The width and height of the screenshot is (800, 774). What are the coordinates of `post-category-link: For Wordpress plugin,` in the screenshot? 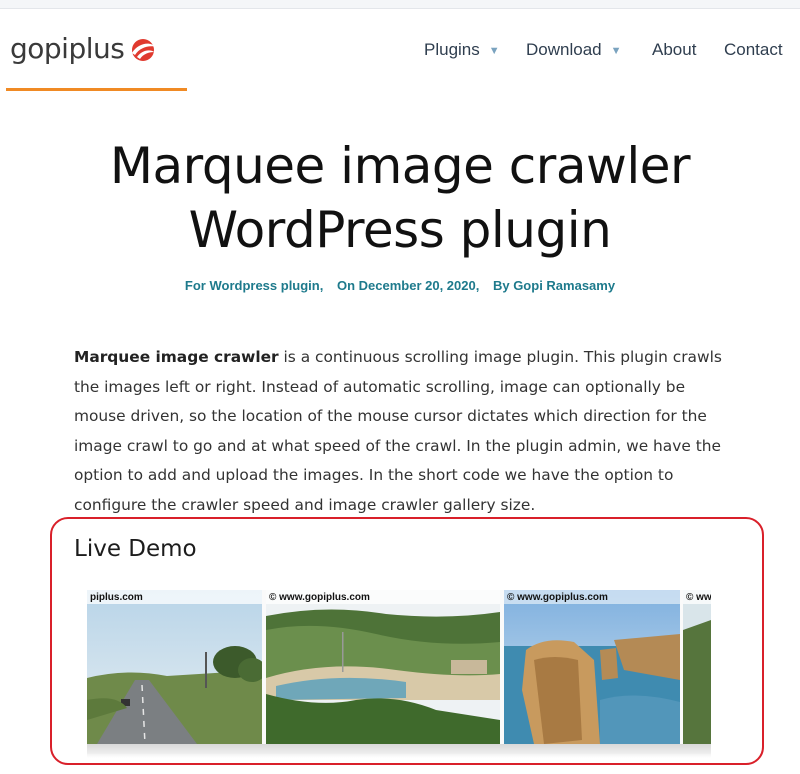 It's located at (254, 285).